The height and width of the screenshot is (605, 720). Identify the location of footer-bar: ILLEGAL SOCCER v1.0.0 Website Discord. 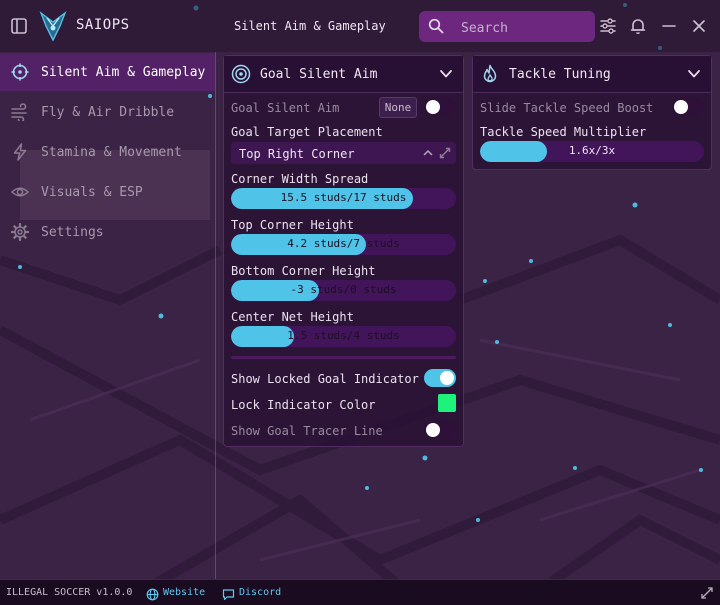
(360, 592).